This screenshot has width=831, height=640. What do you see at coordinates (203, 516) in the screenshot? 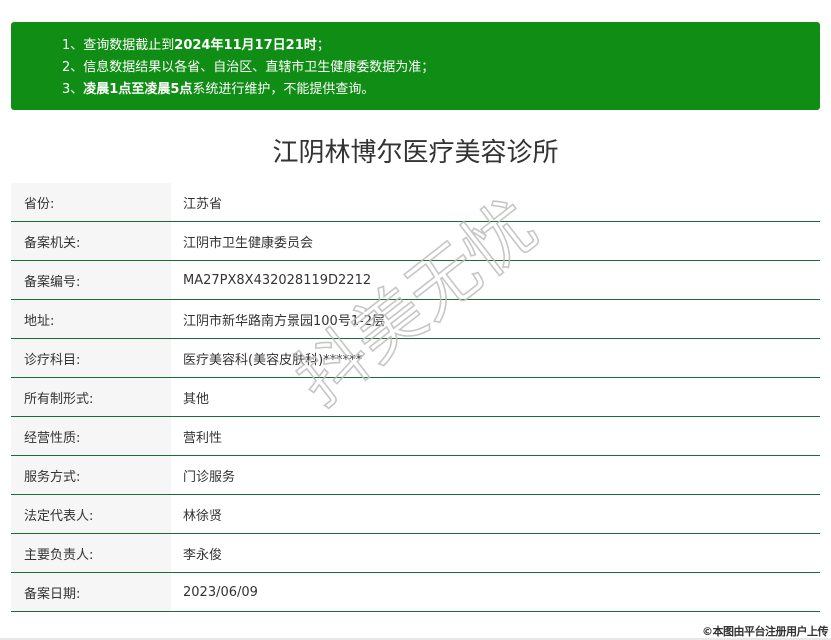
I see `row-value: 林徐贤` at bounding box center [203, 516].